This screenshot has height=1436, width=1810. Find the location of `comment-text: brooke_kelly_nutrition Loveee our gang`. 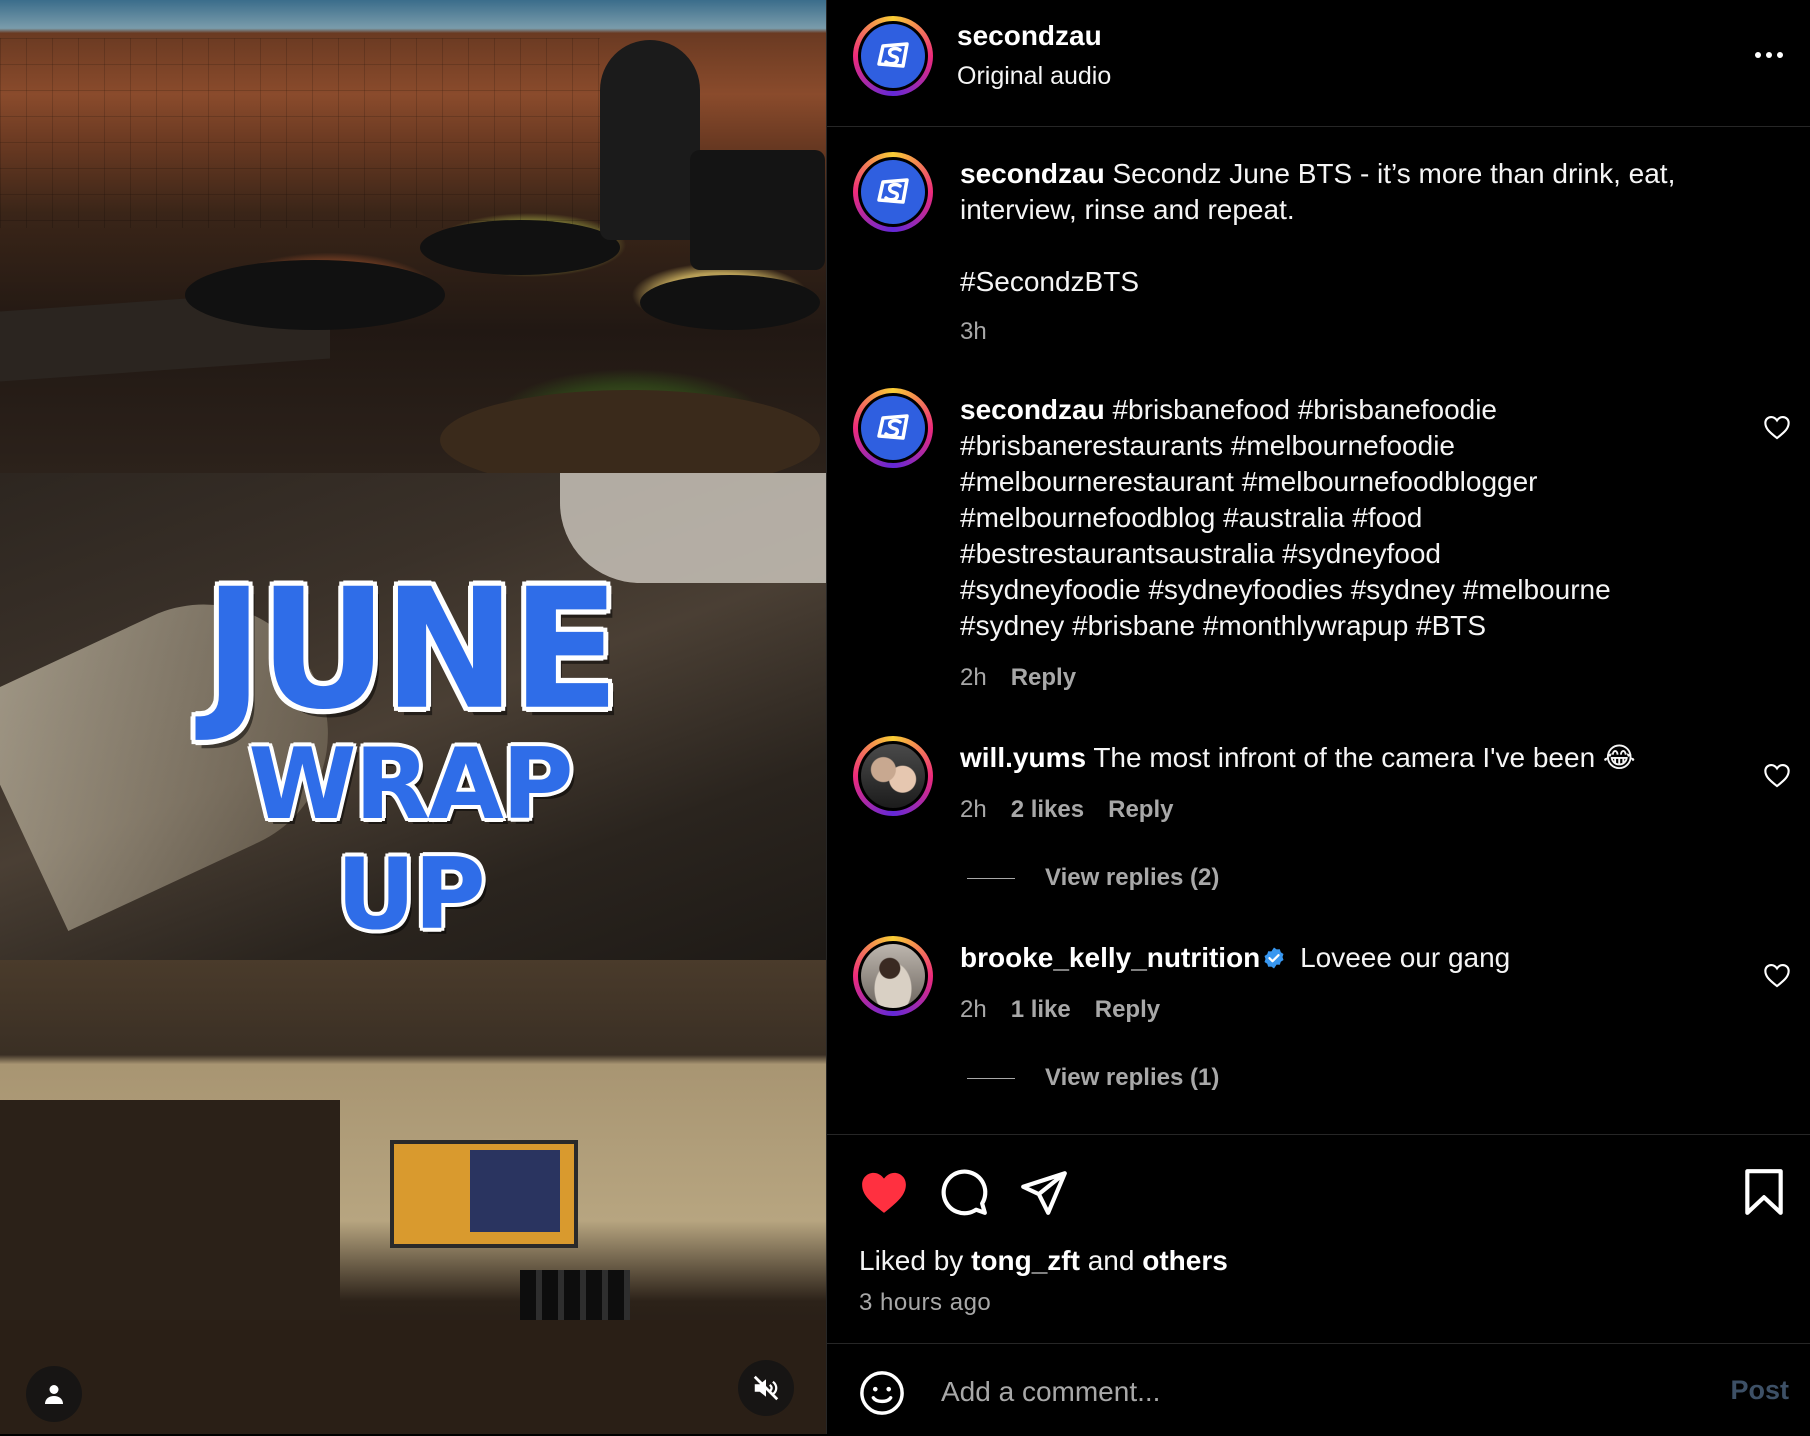

comment-text: brooke_kelly_nutrition Loveee our gang is located at coordinates (1345, 958).